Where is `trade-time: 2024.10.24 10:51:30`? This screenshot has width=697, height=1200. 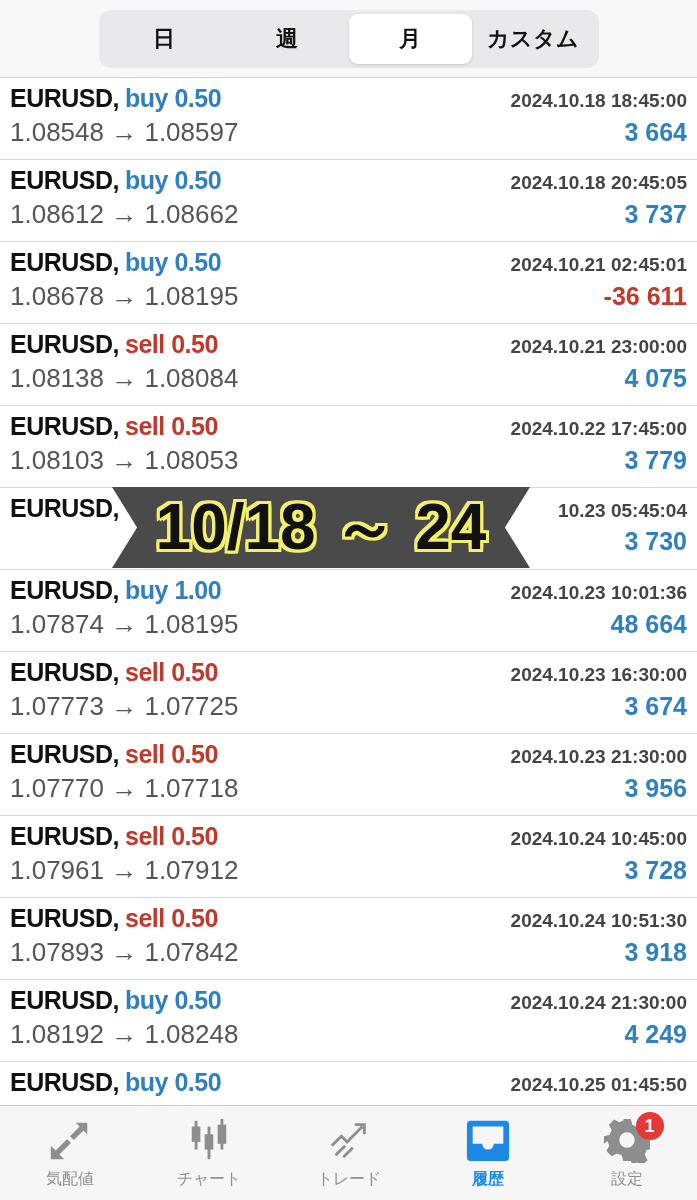
trade-time: 2024.10.24 10:51:30 is located at coordinates (598, 921).